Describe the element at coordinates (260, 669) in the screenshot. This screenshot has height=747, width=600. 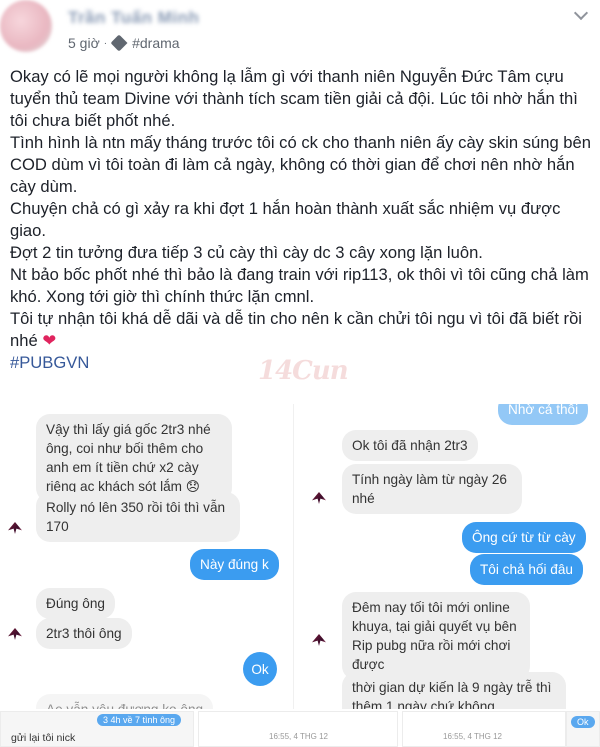
I see `chat-reply: Ok` at that location.